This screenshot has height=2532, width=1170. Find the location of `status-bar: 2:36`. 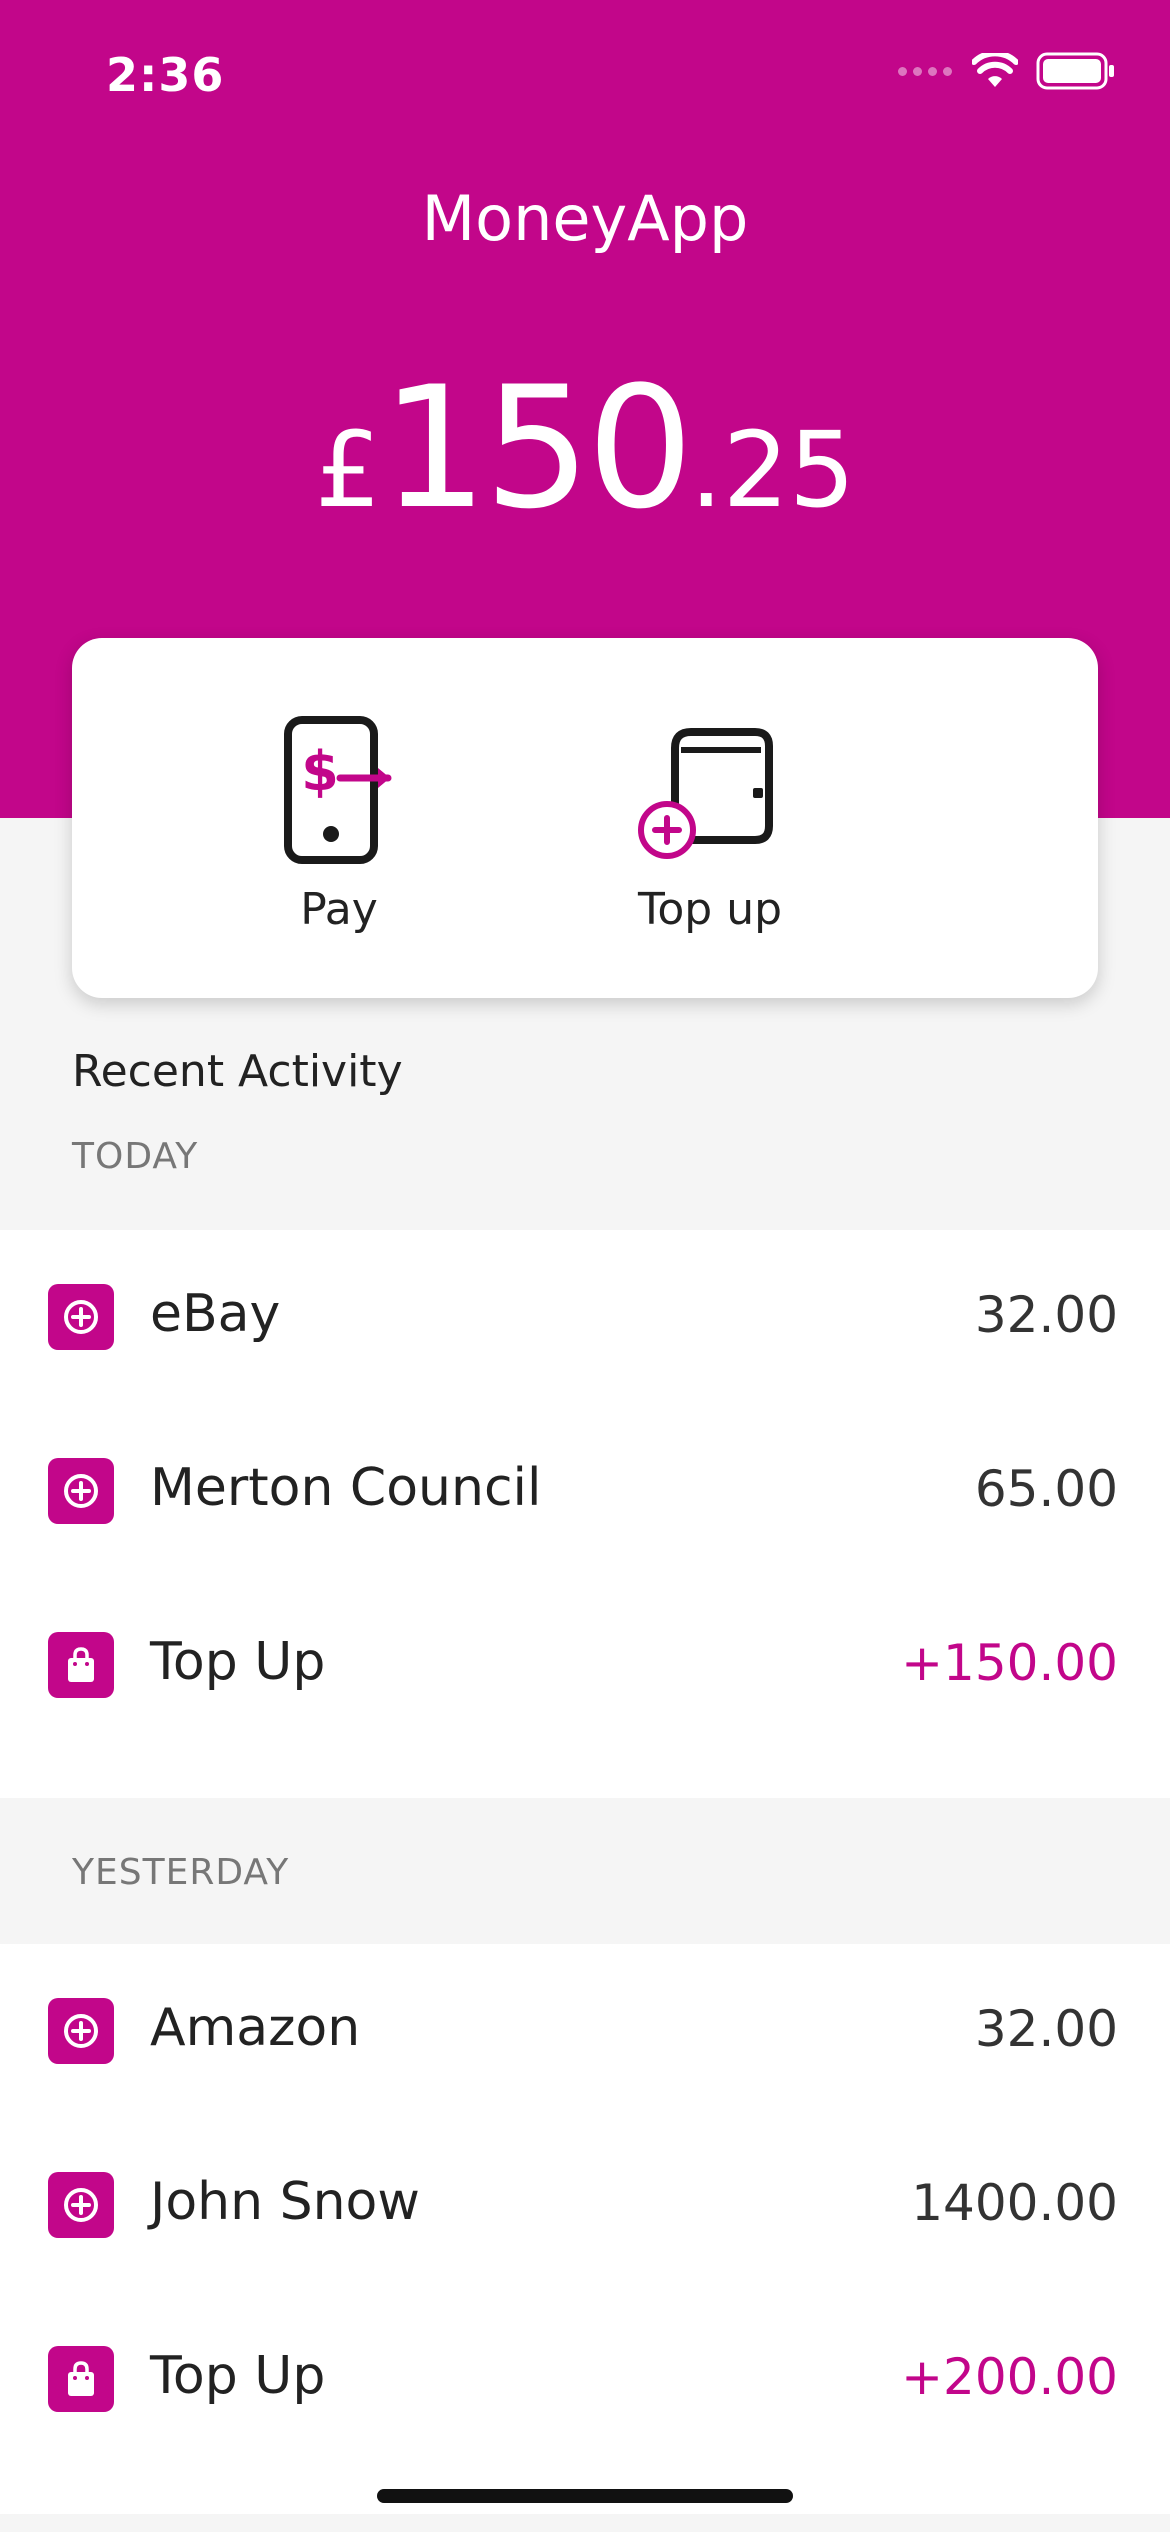

status-bar: 2:36 is located at coordinates (585, 75).